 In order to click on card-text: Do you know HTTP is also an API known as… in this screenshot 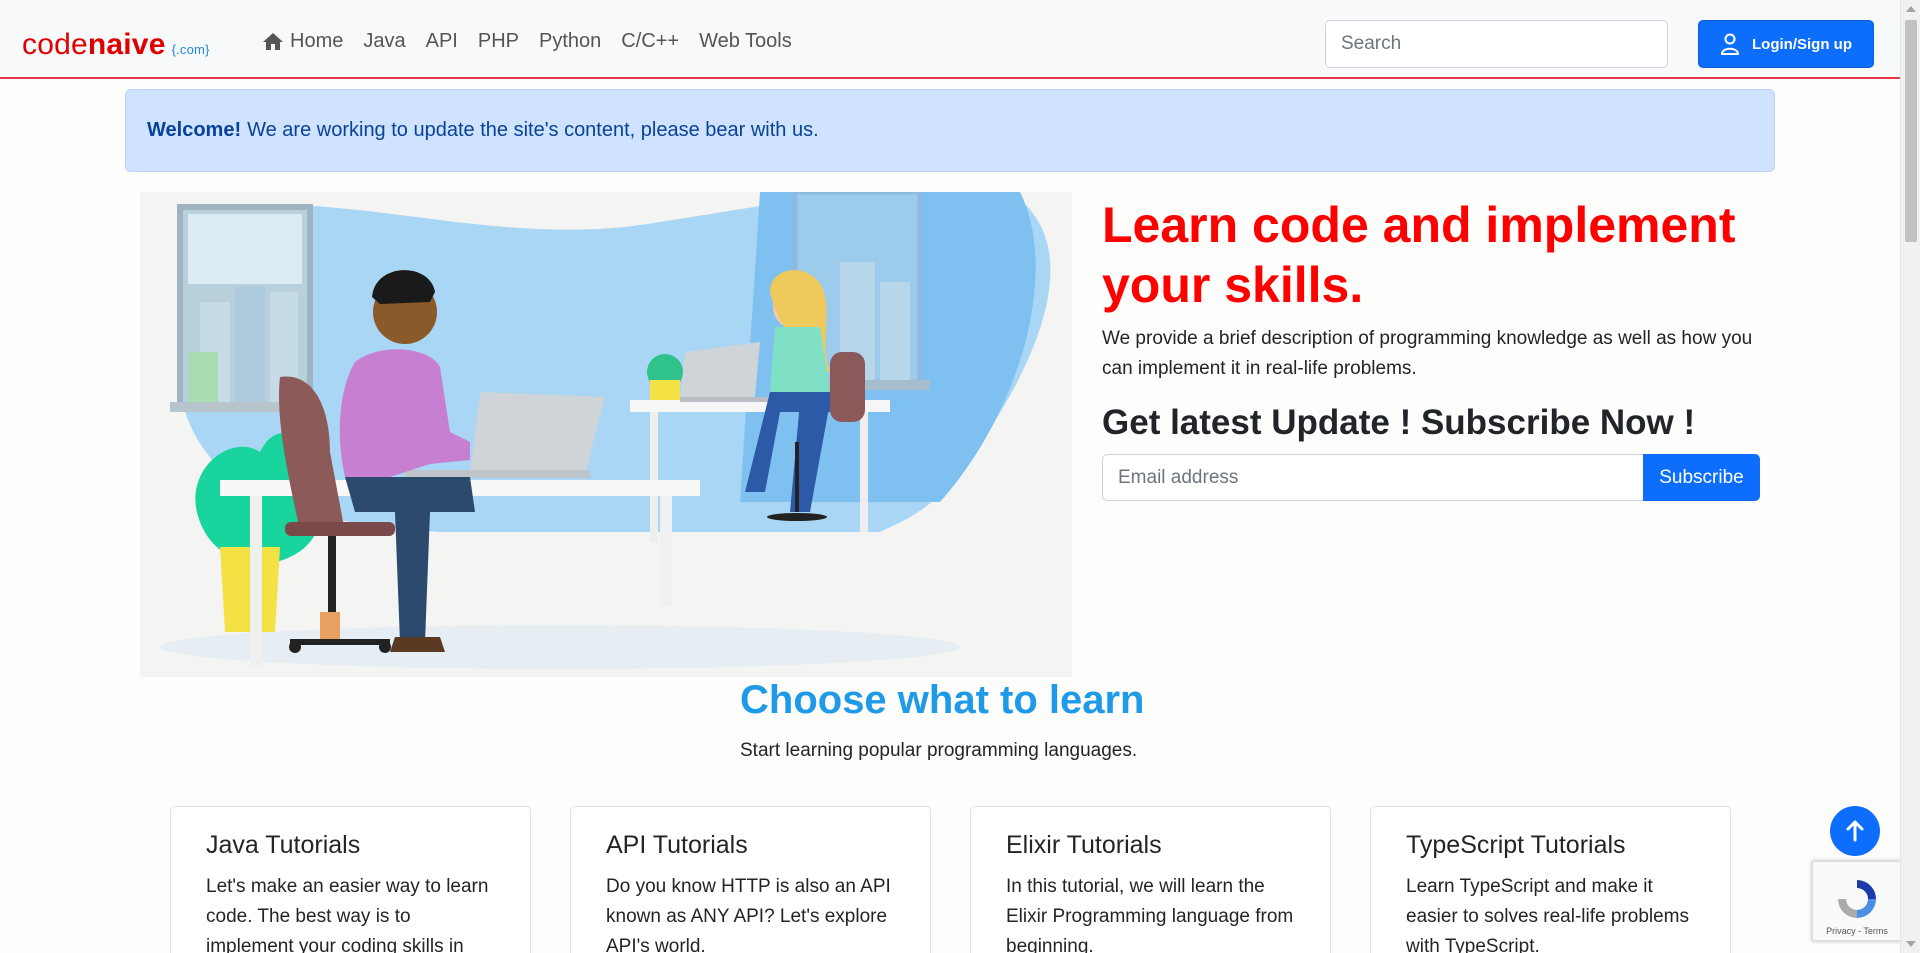, I will do `click(748, 914)`.